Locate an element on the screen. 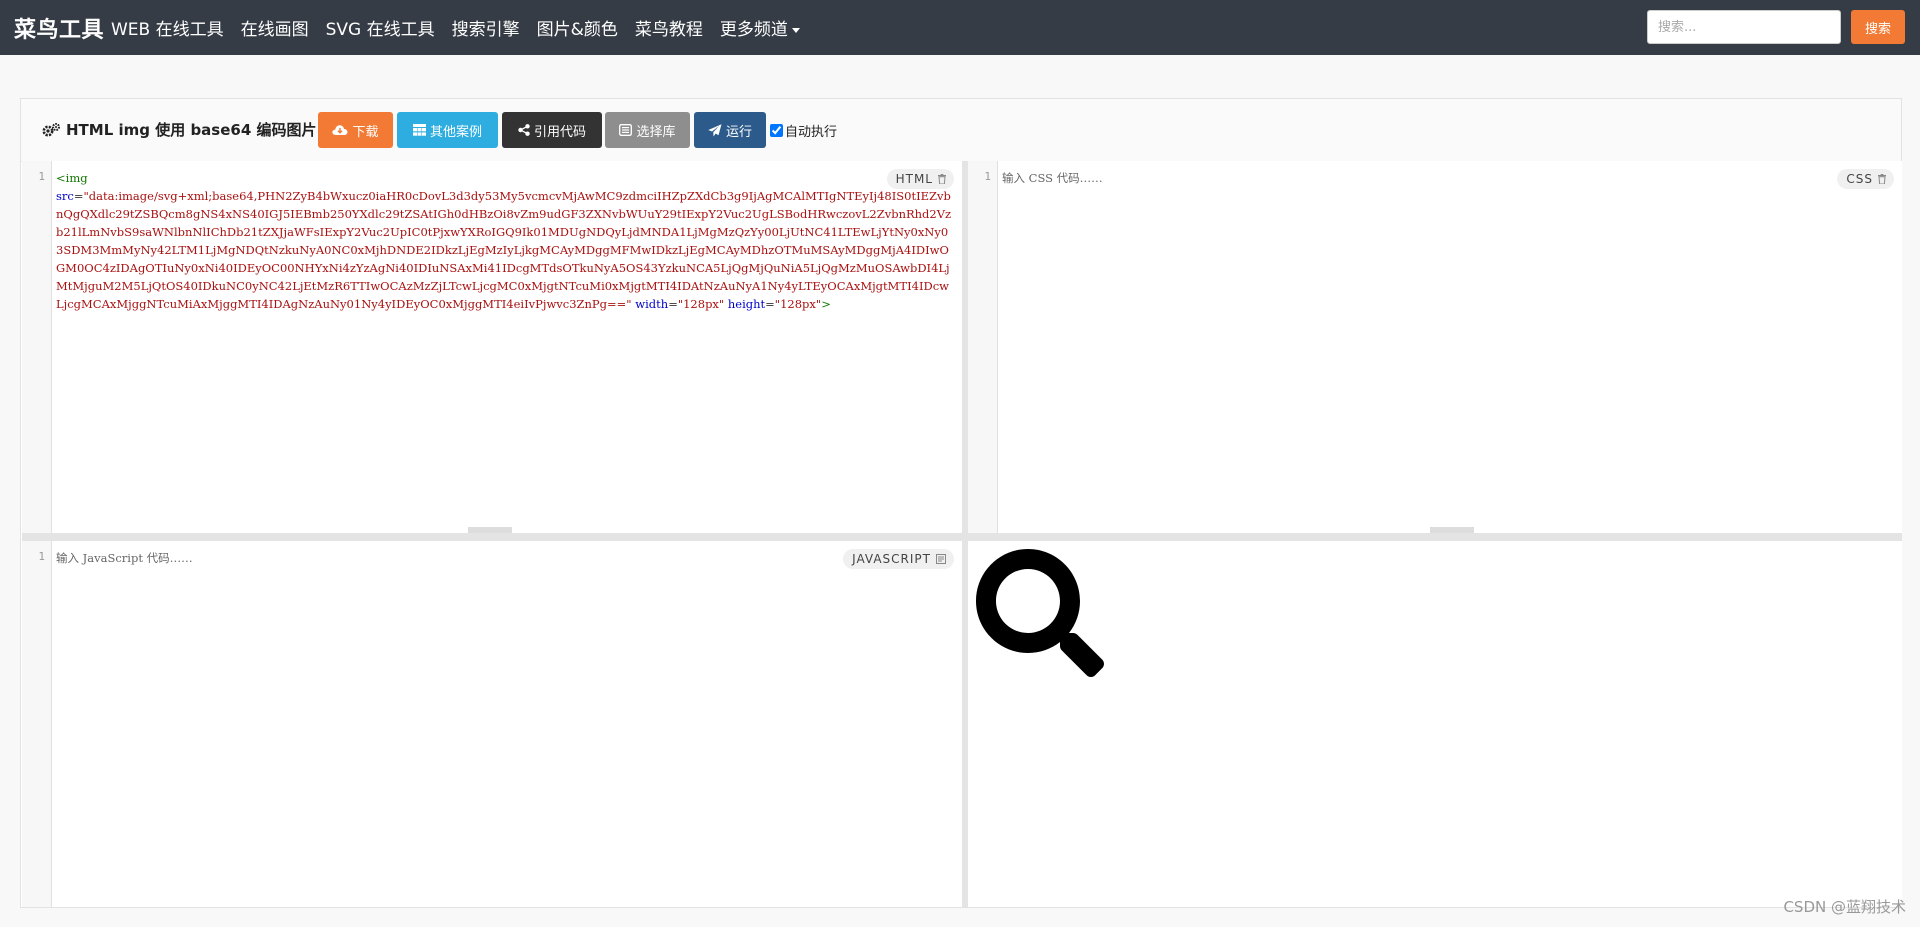 The image size is (1920, 927). page-title-text: HTML img 使用 base64 编码图片 is located at coordinates (191, 130).